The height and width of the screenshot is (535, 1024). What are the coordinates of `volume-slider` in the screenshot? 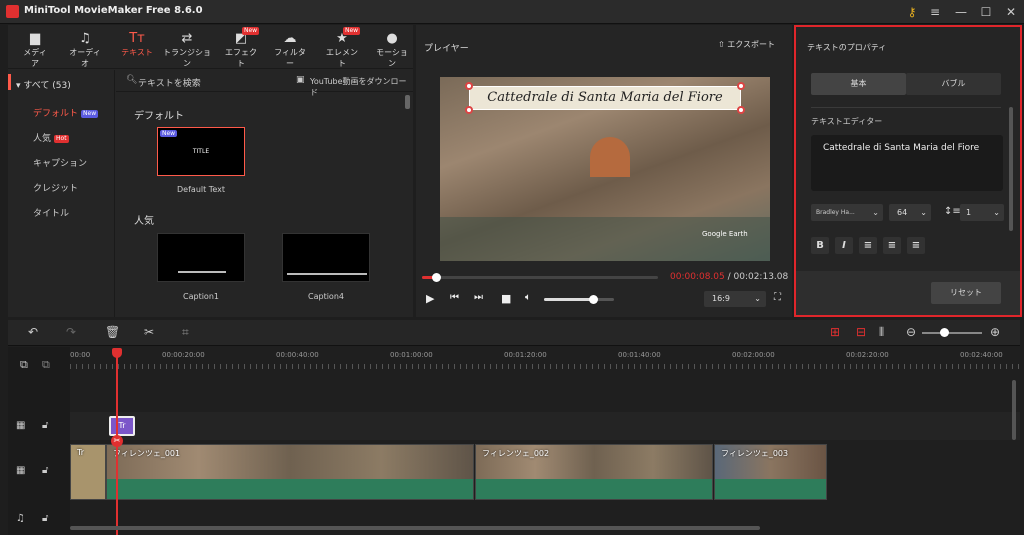 It's located at (579, 299).